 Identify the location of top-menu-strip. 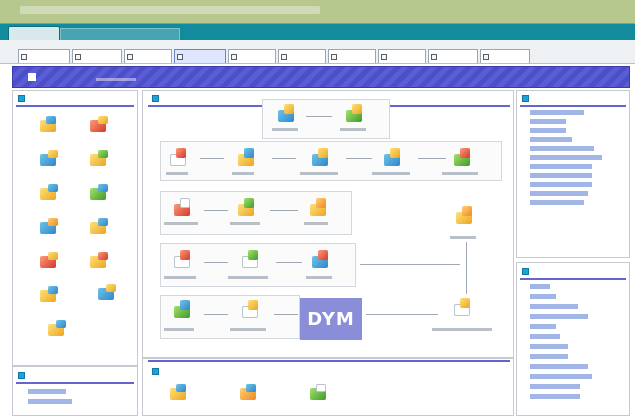
(170, 10).